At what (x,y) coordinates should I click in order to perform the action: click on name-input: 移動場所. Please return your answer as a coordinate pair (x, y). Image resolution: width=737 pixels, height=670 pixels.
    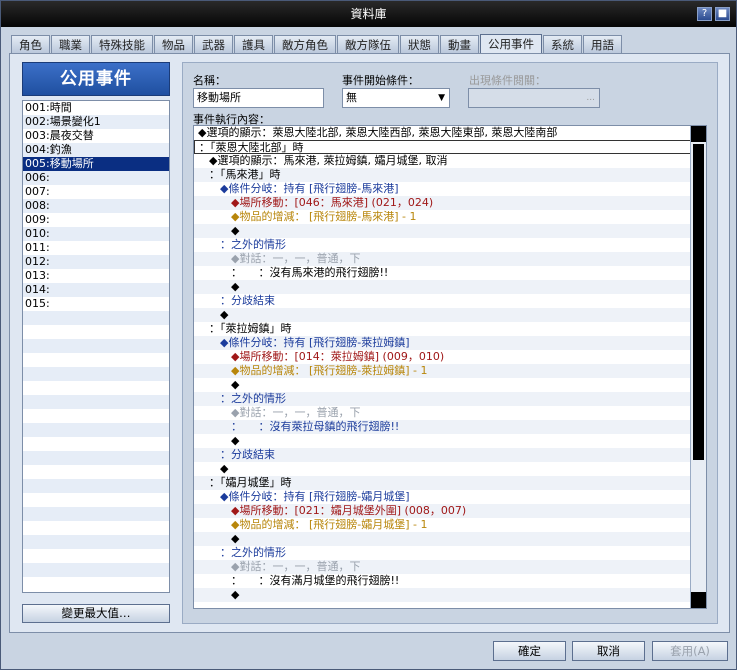
    Looking at the image, I should click on (258, 98).